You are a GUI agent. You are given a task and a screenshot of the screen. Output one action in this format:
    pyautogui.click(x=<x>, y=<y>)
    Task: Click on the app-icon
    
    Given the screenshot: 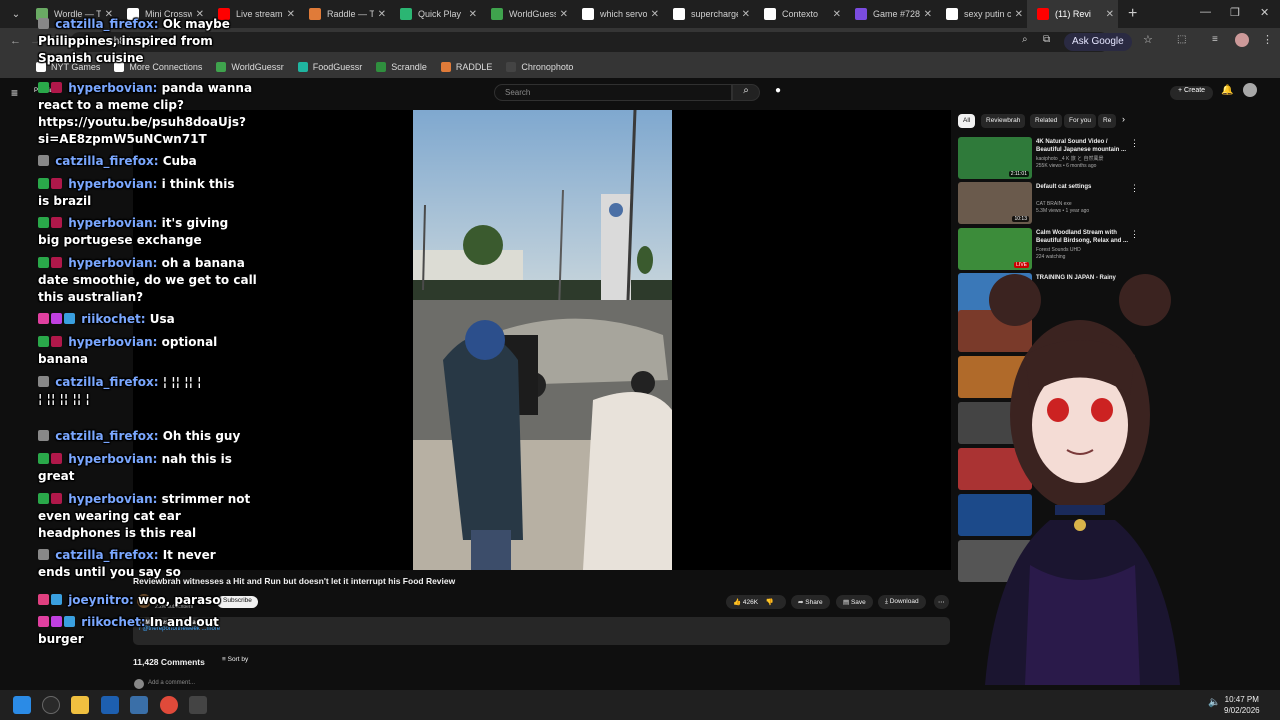 What is the action you would take?
    pyautogui.click(x=198, y=705)
    